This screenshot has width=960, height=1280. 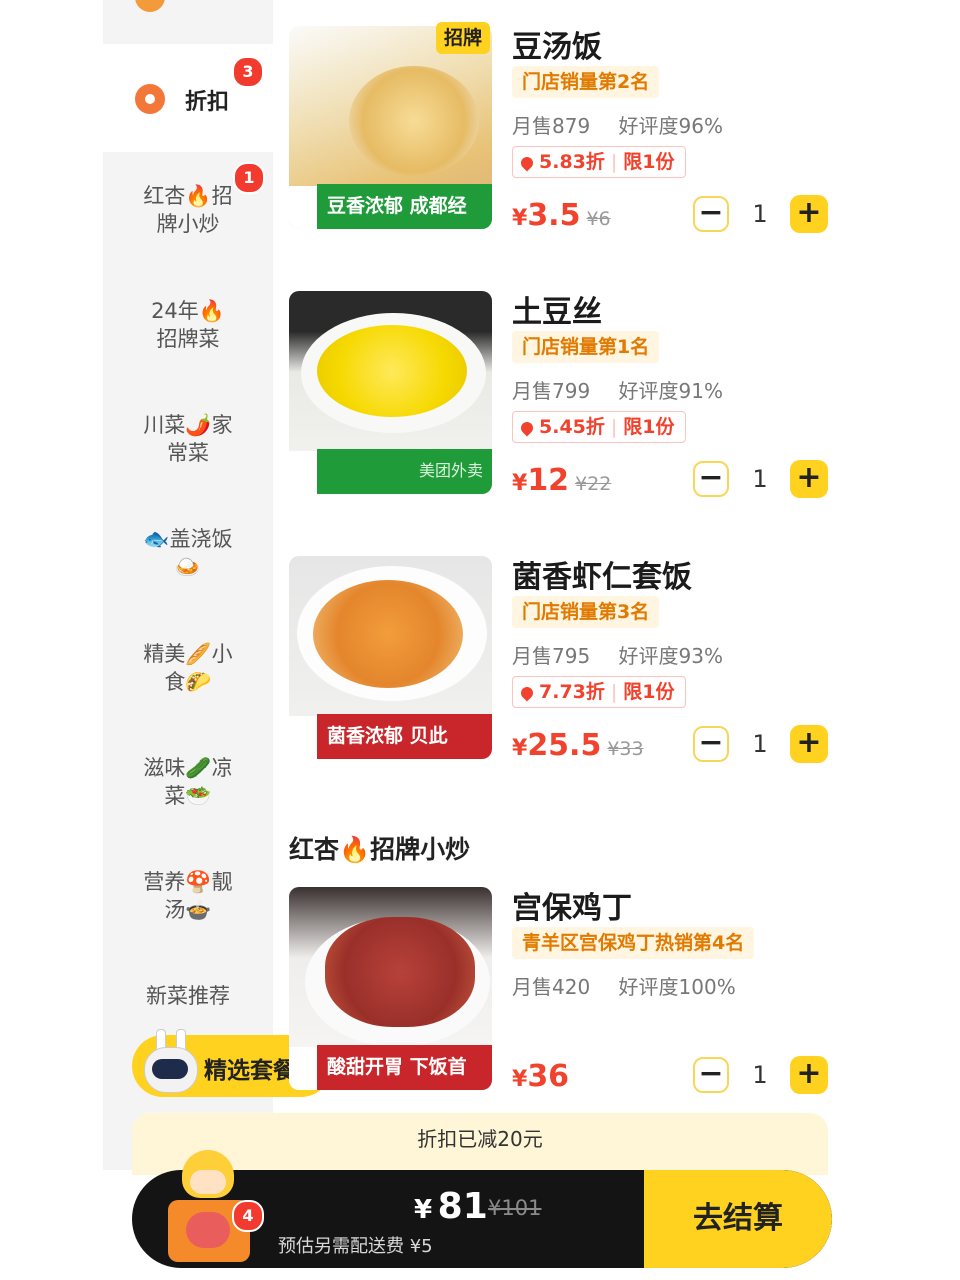 What do you see at coordinates (249, 178) in the screenshot?
I see `category-count-badge: 1` at bounding box center [249, 178].